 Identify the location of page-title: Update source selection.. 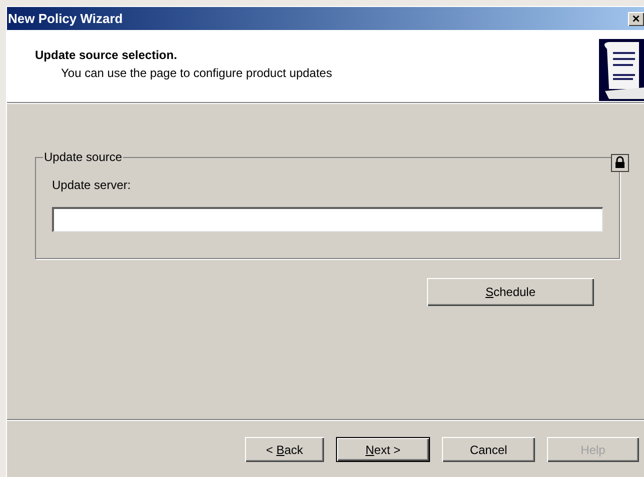
(106, 55).